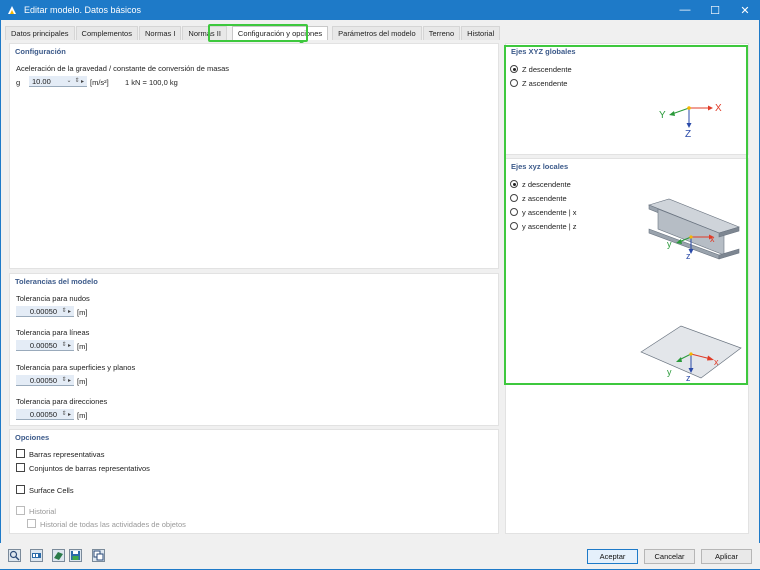 This screenshot has width=760, height=570. I want to click on tolerance-surfaces-input: 0.00050 ⇕ ▸, so click(45, 380).